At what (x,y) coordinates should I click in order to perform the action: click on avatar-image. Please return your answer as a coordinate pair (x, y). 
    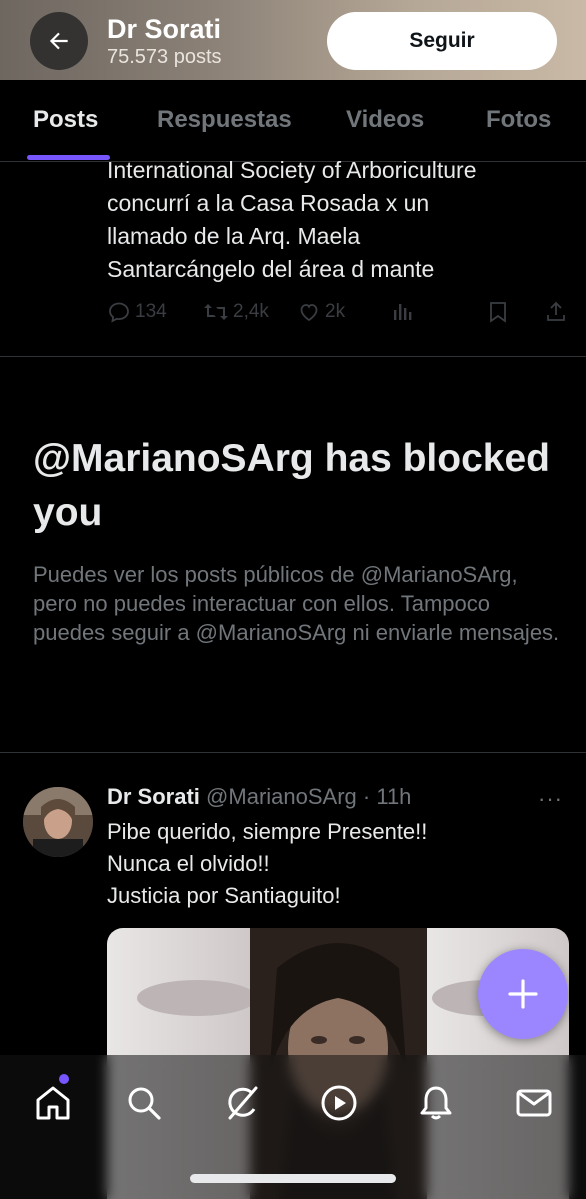
    Looking at the image, I should click on (58, 822).